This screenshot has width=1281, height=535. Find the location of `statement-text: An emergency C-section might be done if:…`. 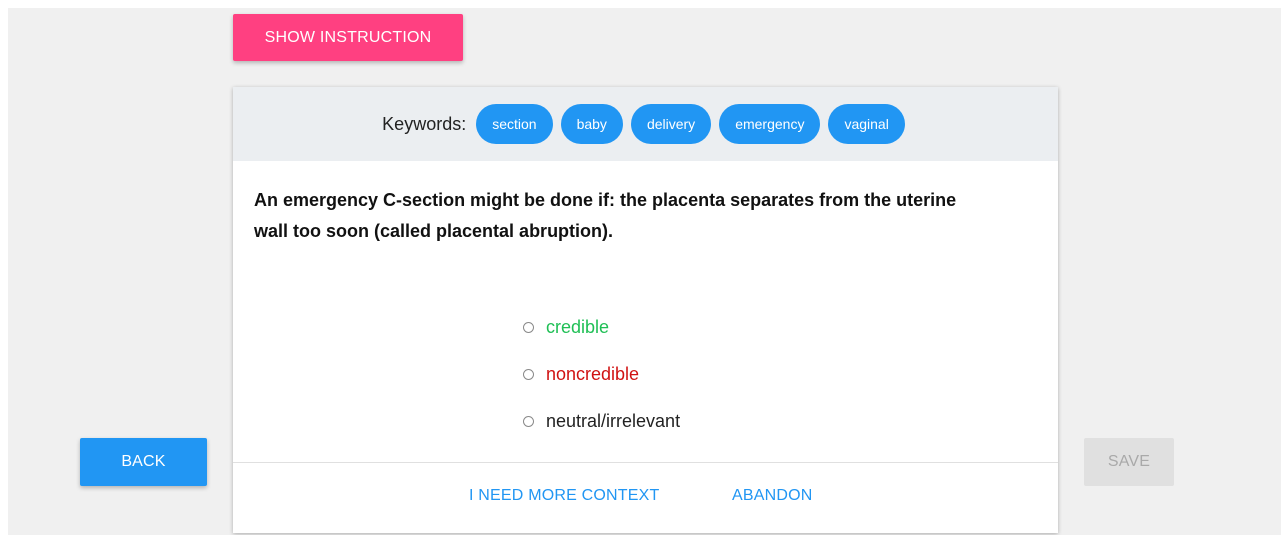

statement-text: An emergency C-section might be done if:… is located at coordinates (605, 215).